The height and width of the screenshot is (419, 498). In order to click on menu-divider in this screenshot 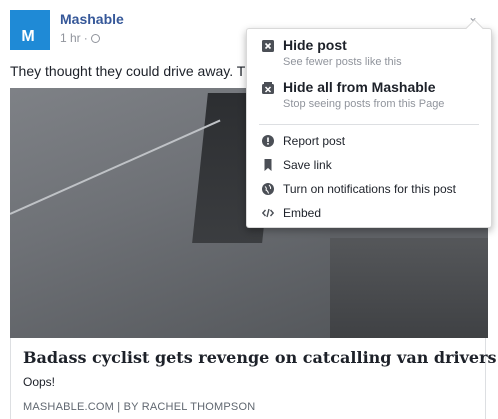, I will do `click(369, 124)`.